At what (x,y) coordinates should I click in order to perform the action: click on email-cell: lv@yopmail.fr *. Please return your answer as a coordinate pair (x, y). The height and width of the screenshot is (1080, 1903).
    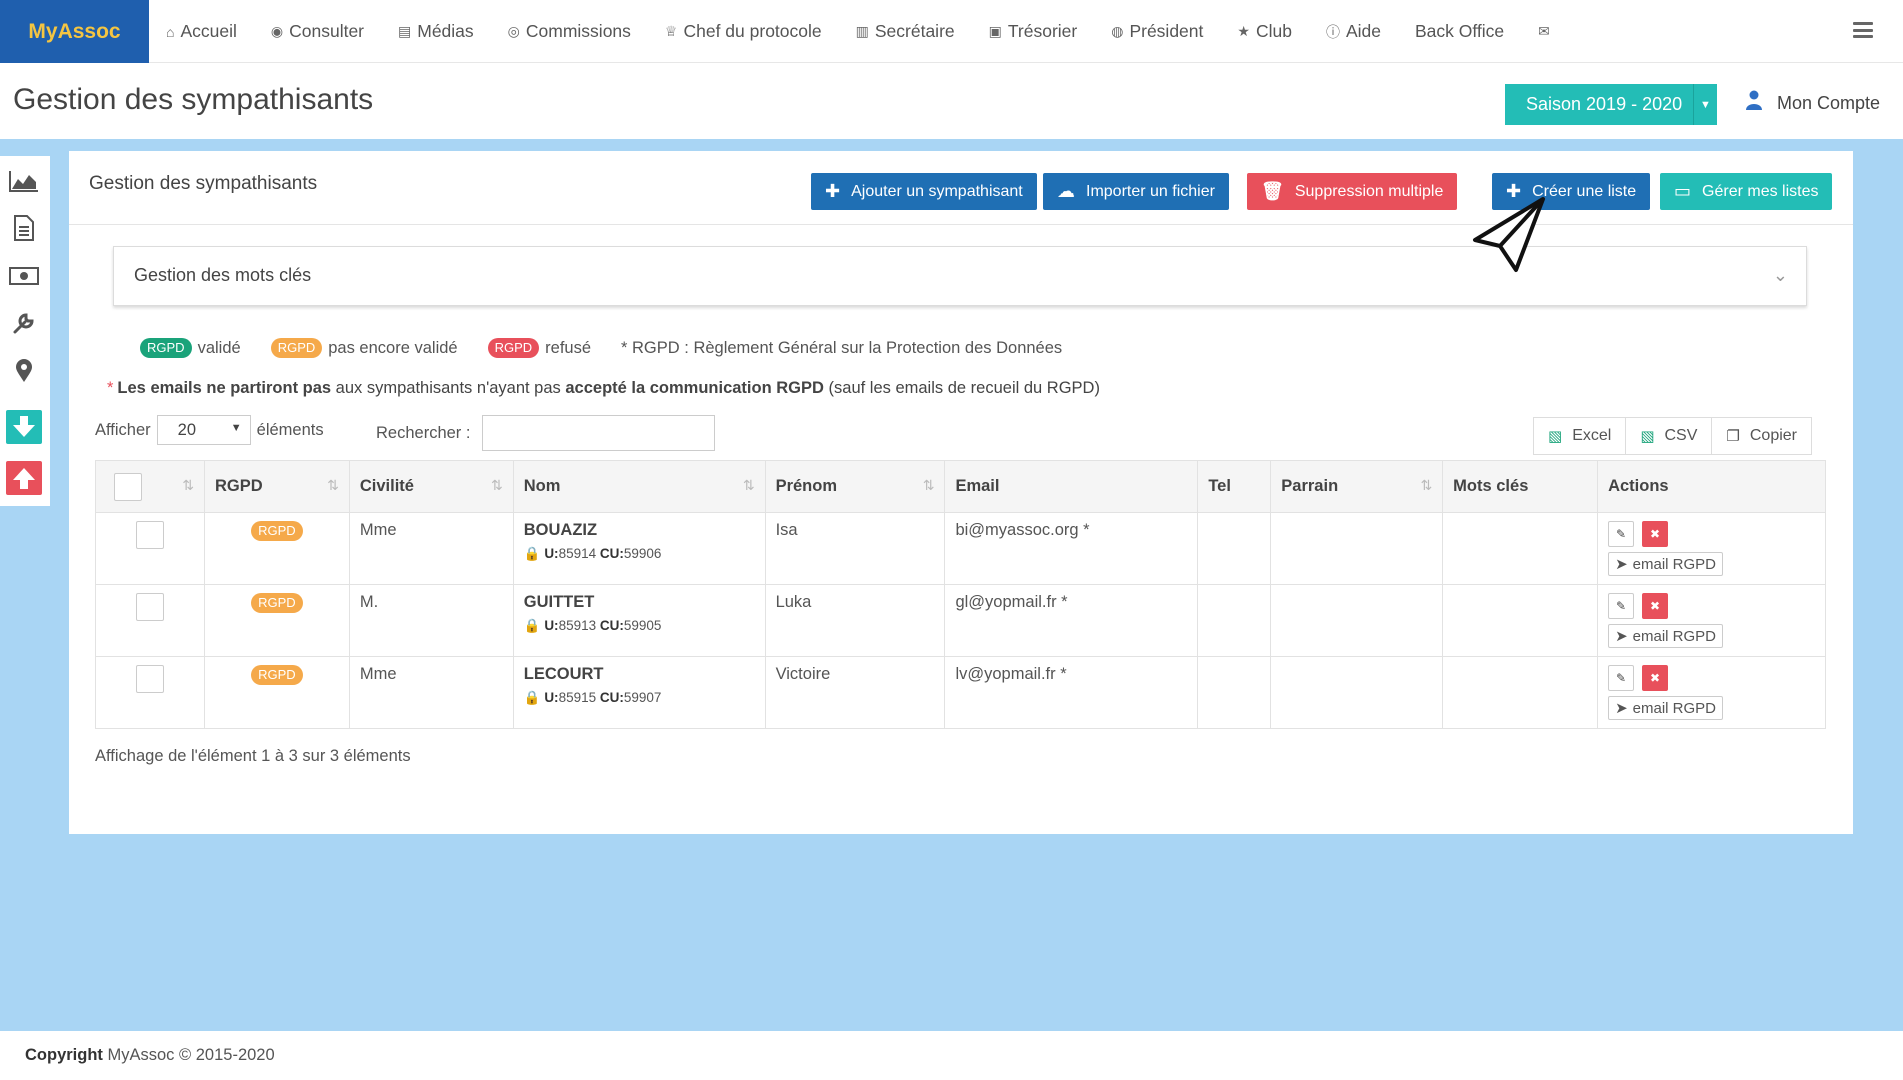
    Looking at the image, I should click on (1071, 692).